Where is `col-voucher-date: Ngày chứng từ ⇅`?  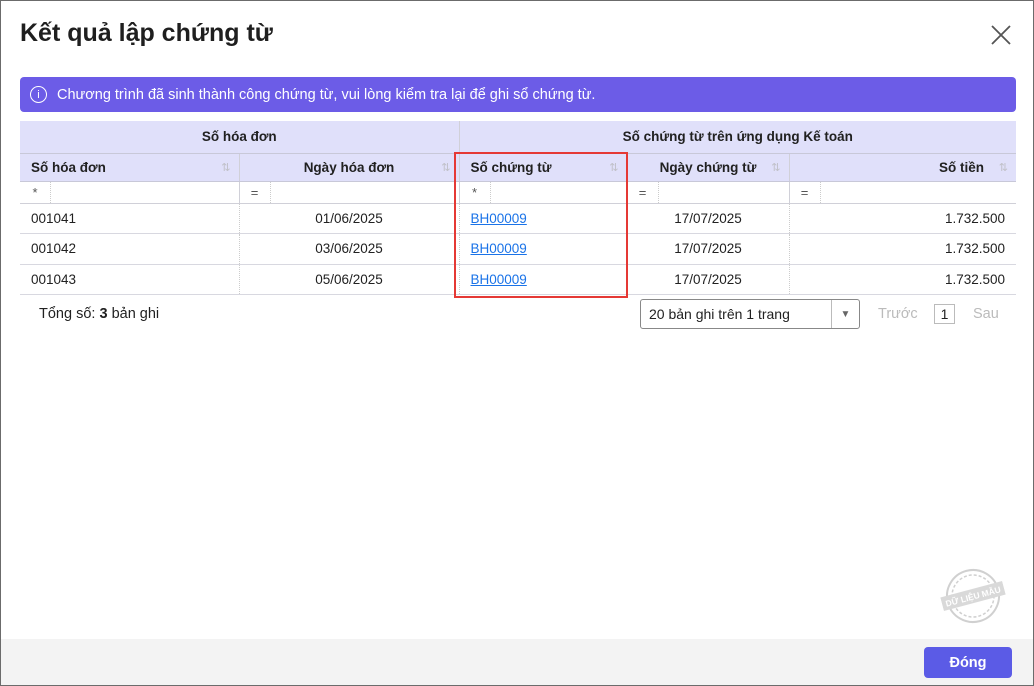 col-voucher-date: Ngày chứng từ ⇅ is located at coordinates (708, 167).